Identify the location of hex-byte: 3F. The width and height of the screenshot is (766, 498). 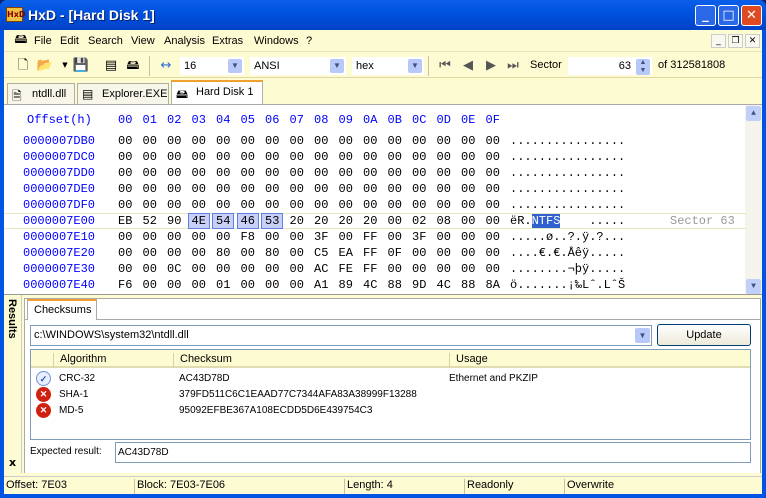
(321, 237).